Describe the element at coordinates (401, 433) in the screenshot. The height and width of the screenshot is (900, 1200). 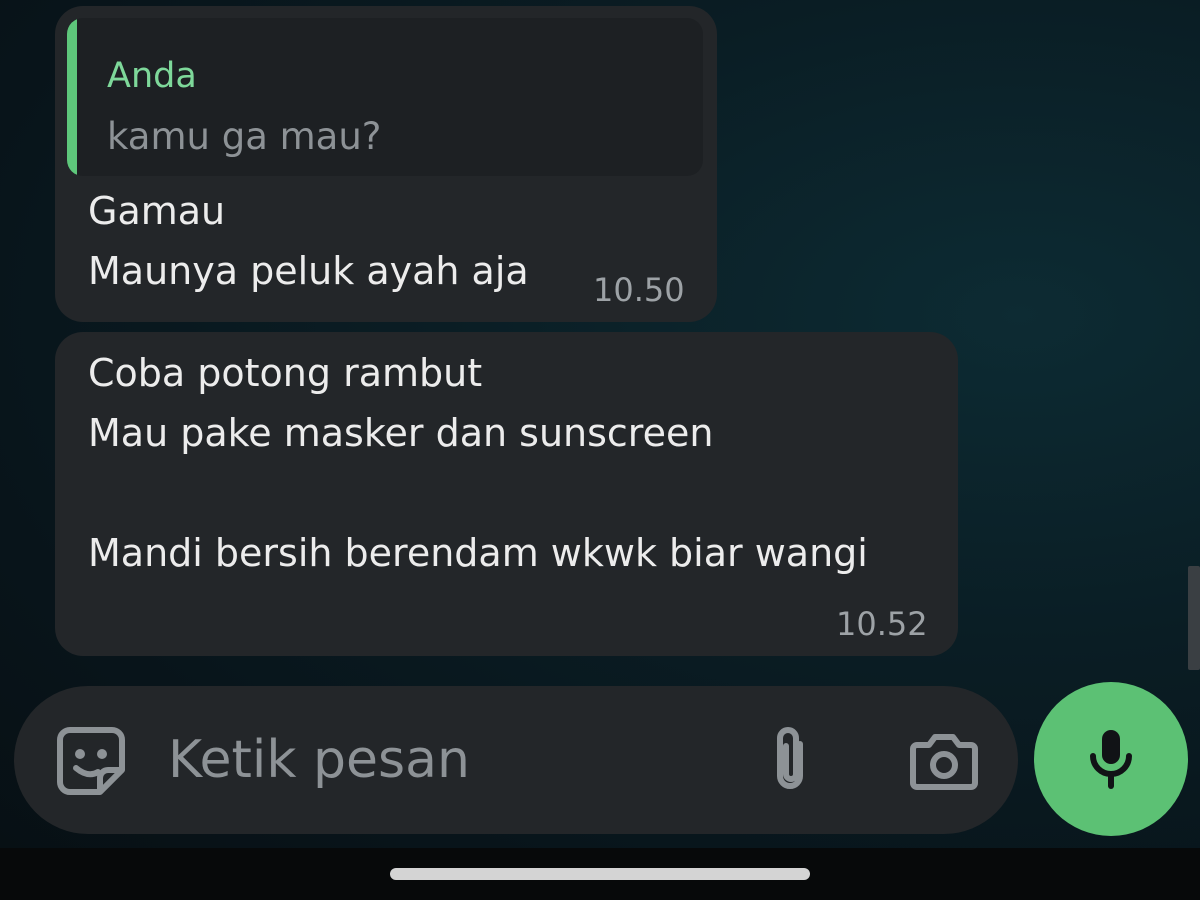
I see `message-line: Mau pake masker dan sunscreen` at that location.